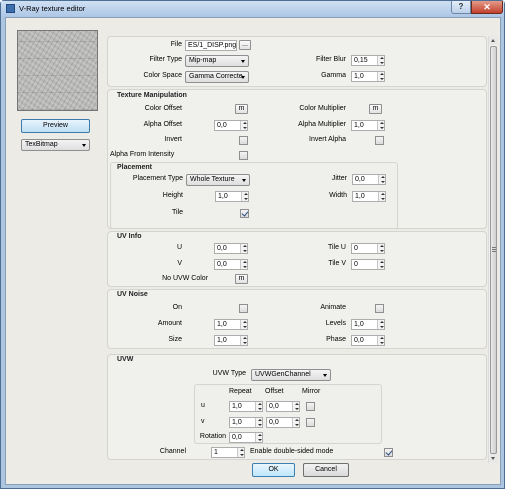 The height and width of the screenshot is (489, 505). What do you see at coordinates (379, 308) in the screenshot?
I see `animate-checkbox` at bounding box center [379, 308].